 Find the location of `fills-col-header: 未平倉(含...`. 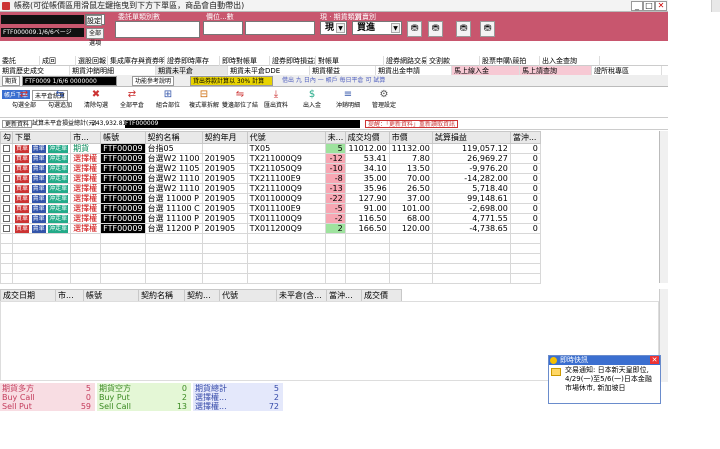

fills-col-header: 未平倉(含... is located at coordinates (301, 295).